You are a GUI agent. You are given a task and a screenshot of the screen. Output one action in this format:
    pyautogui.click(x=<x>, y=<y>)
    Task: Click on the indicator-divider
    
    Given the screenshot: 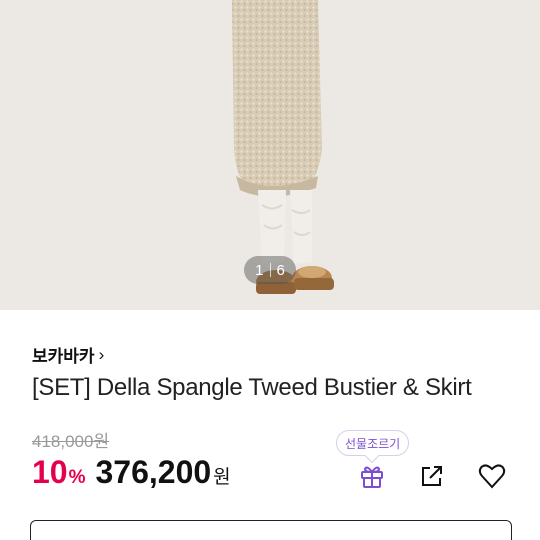 What is the action you would take?
    pyautogui.click(x=270, y=270)
    